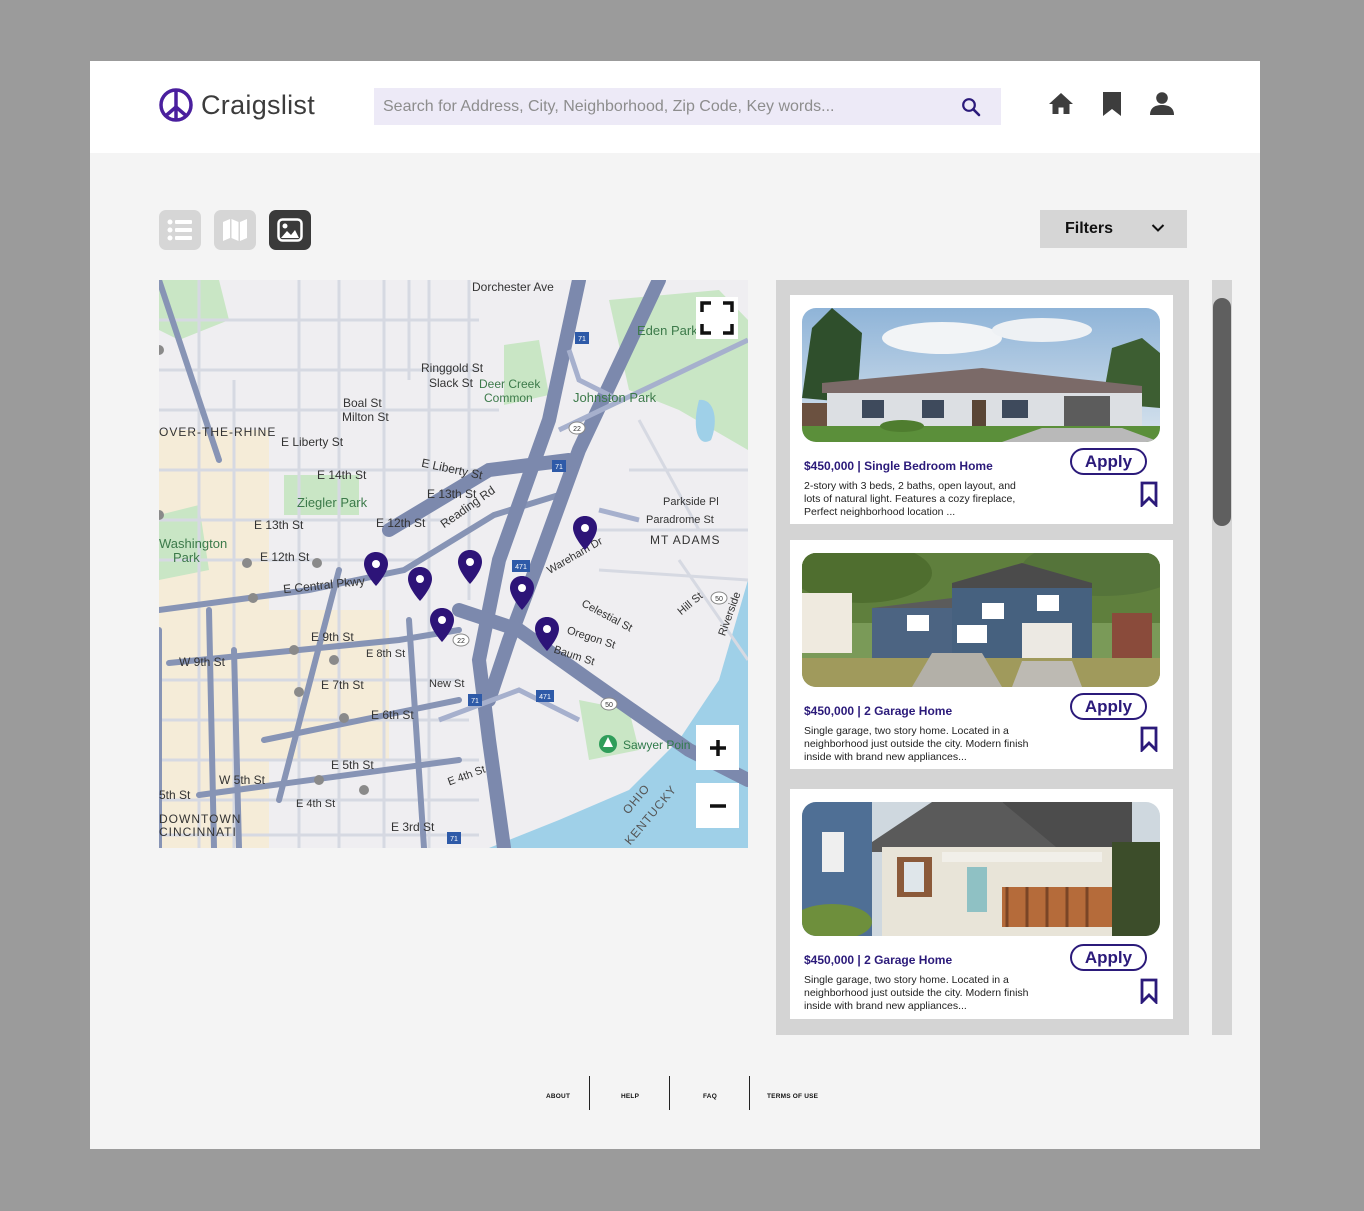  I want to click on map-label: DOWNTOWN, so click(200, 819).